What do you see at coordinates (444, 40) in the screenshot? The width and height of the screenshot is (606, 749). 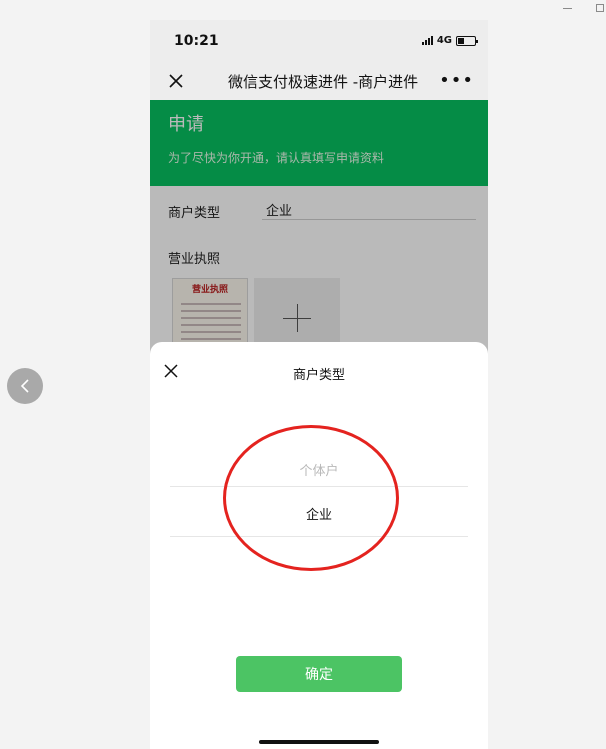 I see `network-label: 4G` at bounding box center [444, 40].